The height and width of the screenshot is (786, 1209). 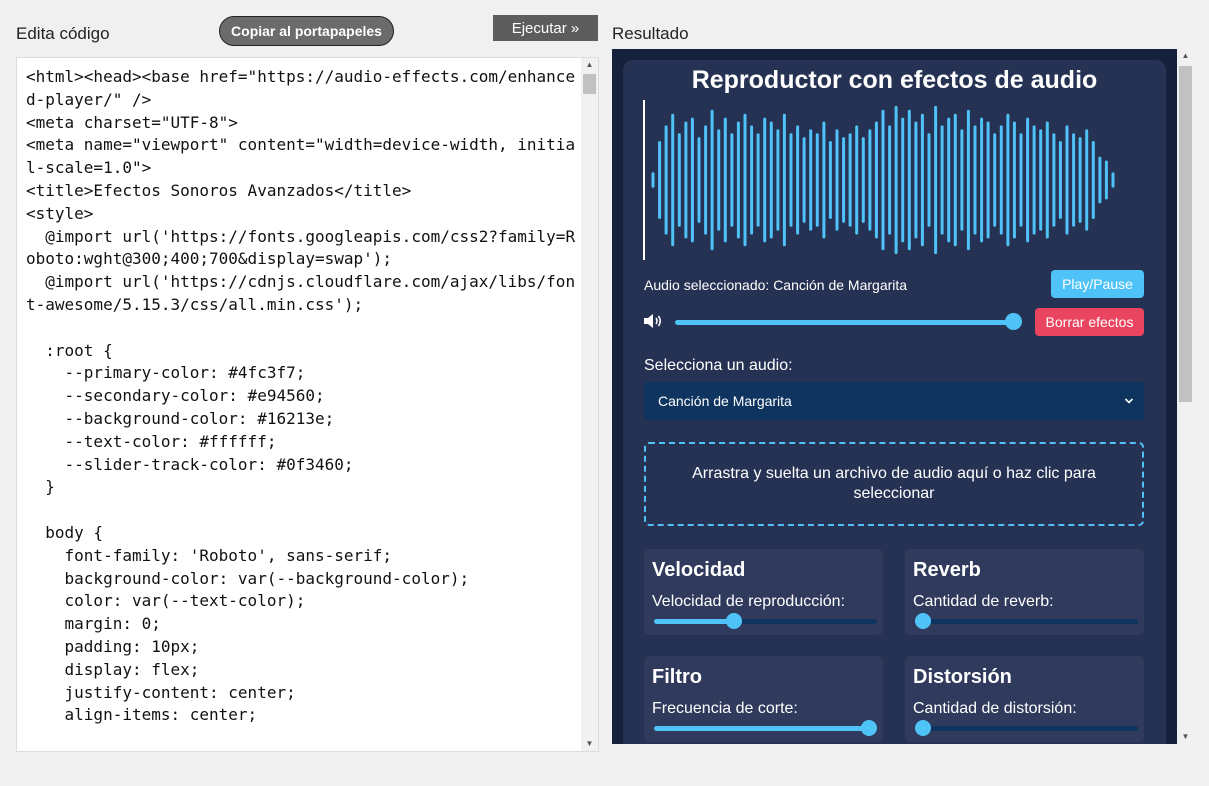 I want to click on volume-icon, so click(x=653, y=321).